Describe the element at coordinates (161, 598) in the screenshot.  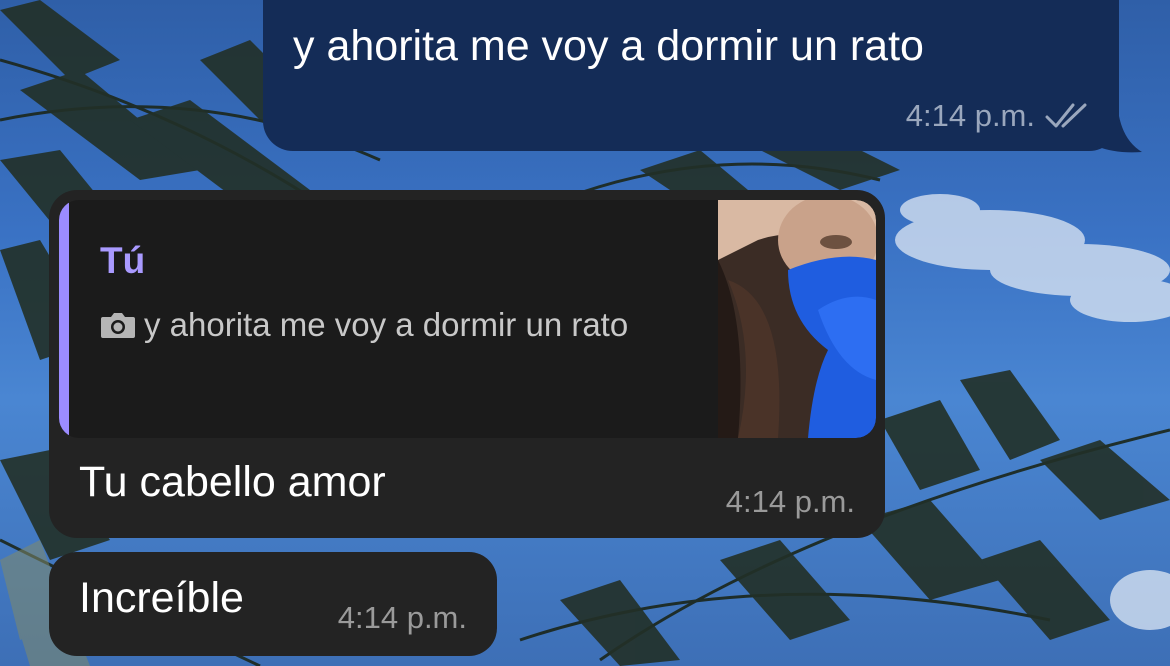
I see `message-text: Increíble` at that location.